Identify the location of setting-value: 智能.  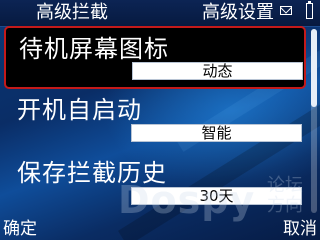
(216, 133).